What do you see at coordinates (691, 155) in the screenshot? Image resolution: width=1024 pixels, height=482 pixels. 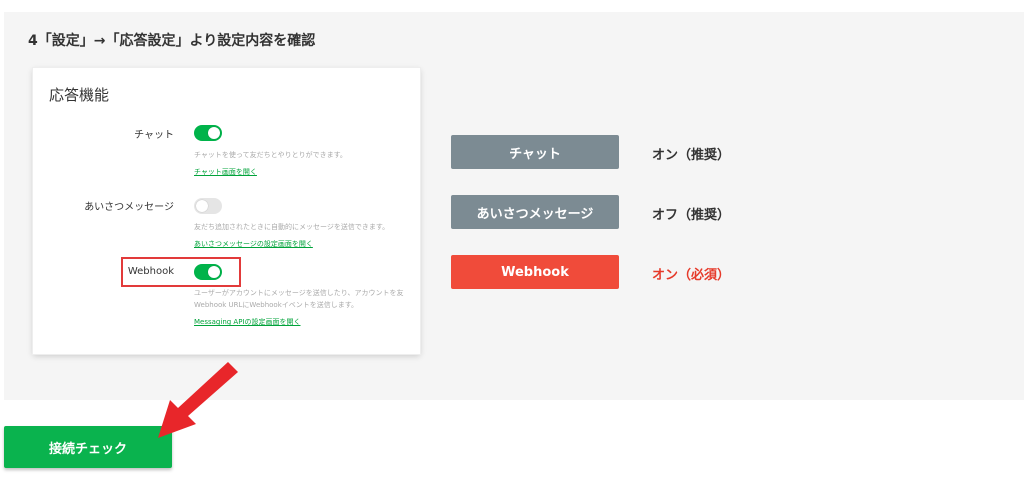 I see `chat-summary-status: オン（推奨）` at bounding box center [691, 155].